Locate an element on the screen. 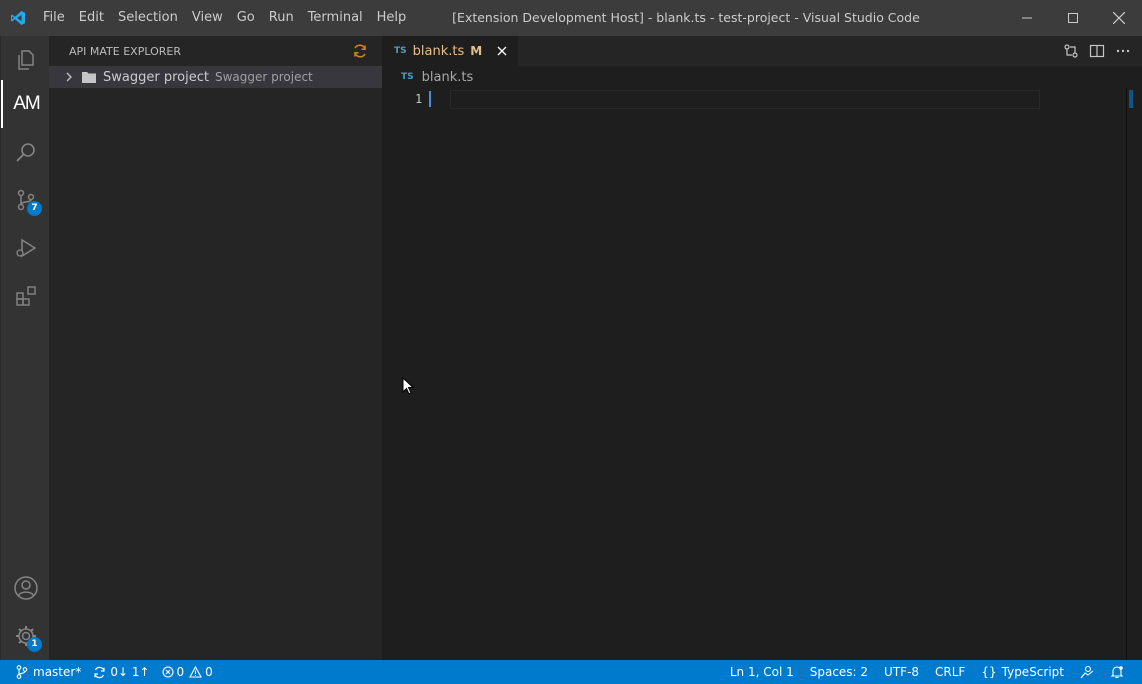 The height and width of the screenshot is (684, 1142). manage-settings-button: 1 is located at coordinates (25, 636).